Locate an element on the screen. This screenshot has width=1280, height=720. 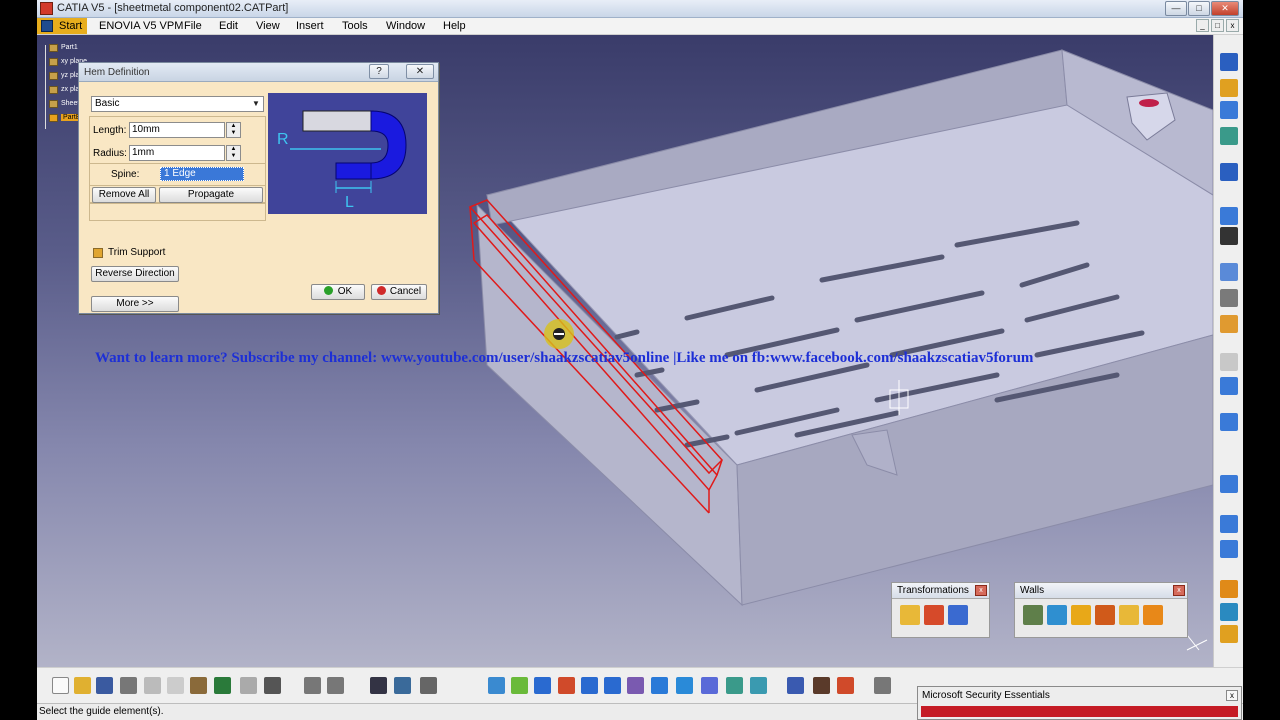
new-icon is located at coordinates (60, 685).